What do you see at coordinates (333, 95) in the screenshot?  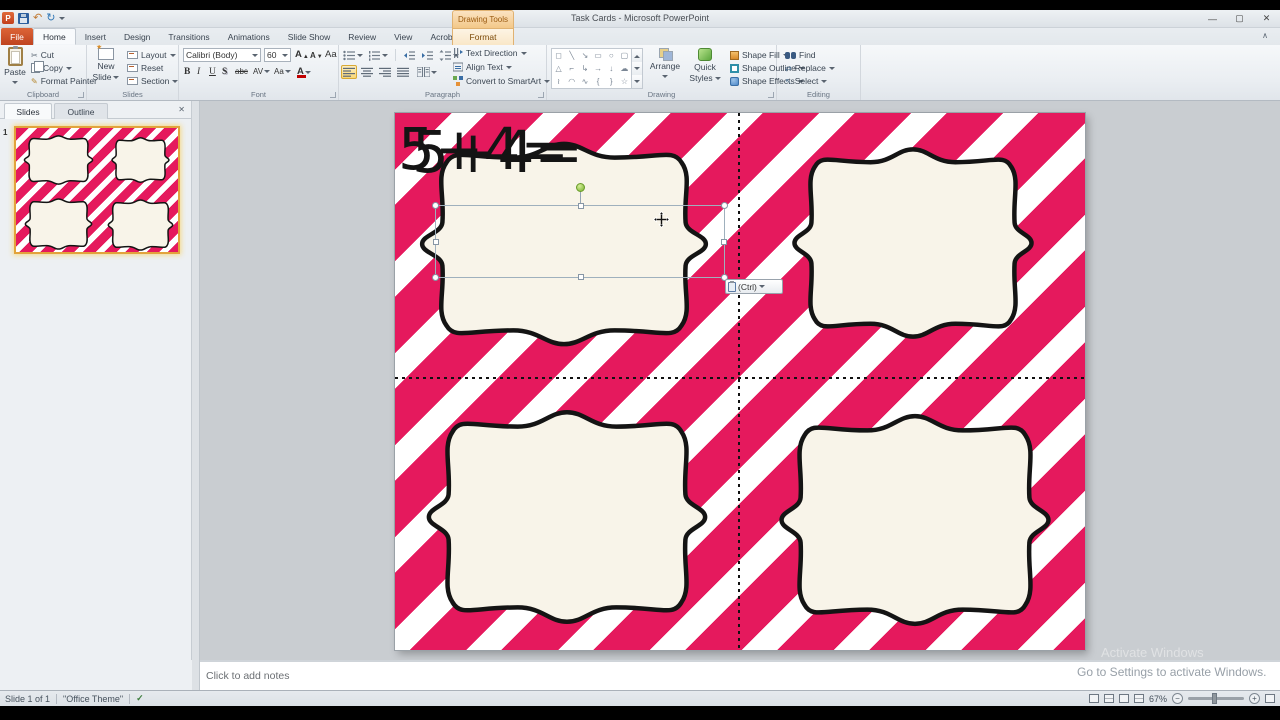 I see `font-dialog-launcher-icon` at bounding box center [333, 95].